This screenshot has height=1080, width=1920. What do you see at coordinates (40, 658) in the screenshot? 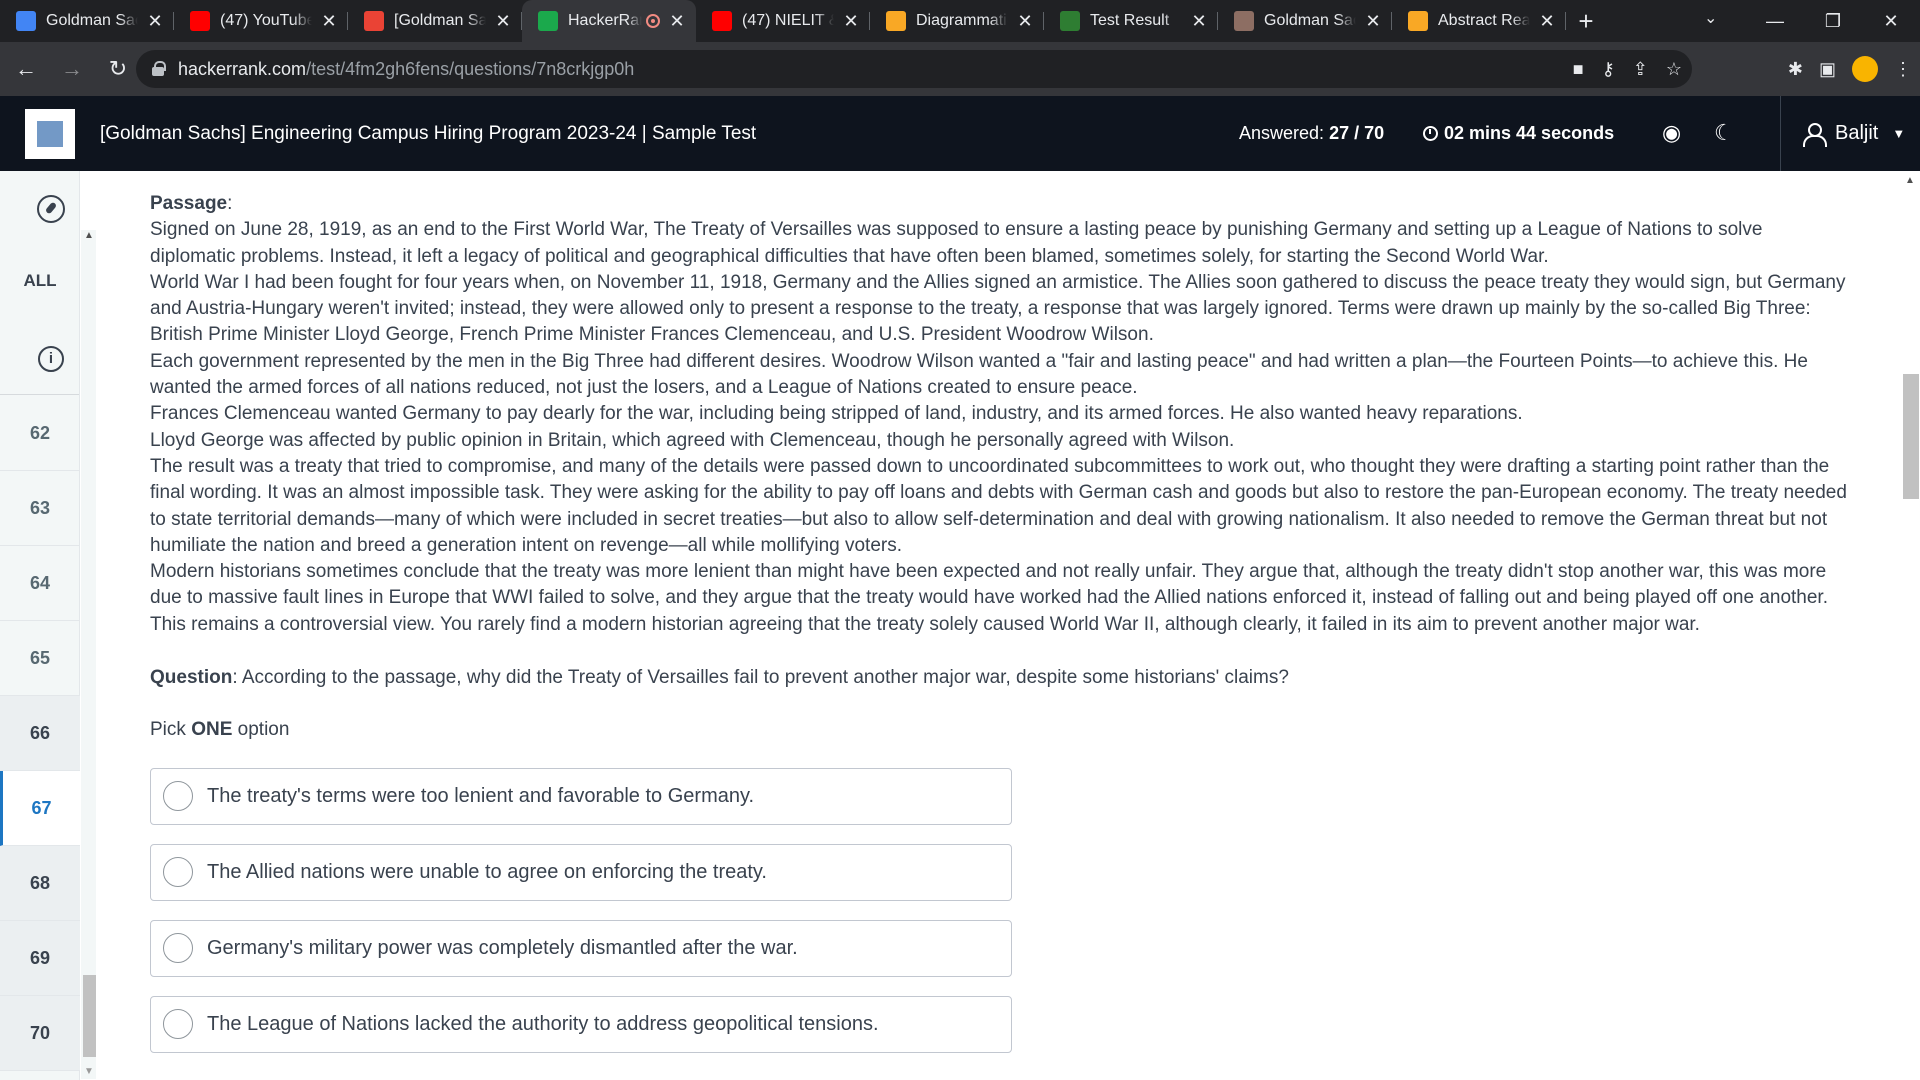
I see `question-nav-item: 65` at bounding box center [40, 658].